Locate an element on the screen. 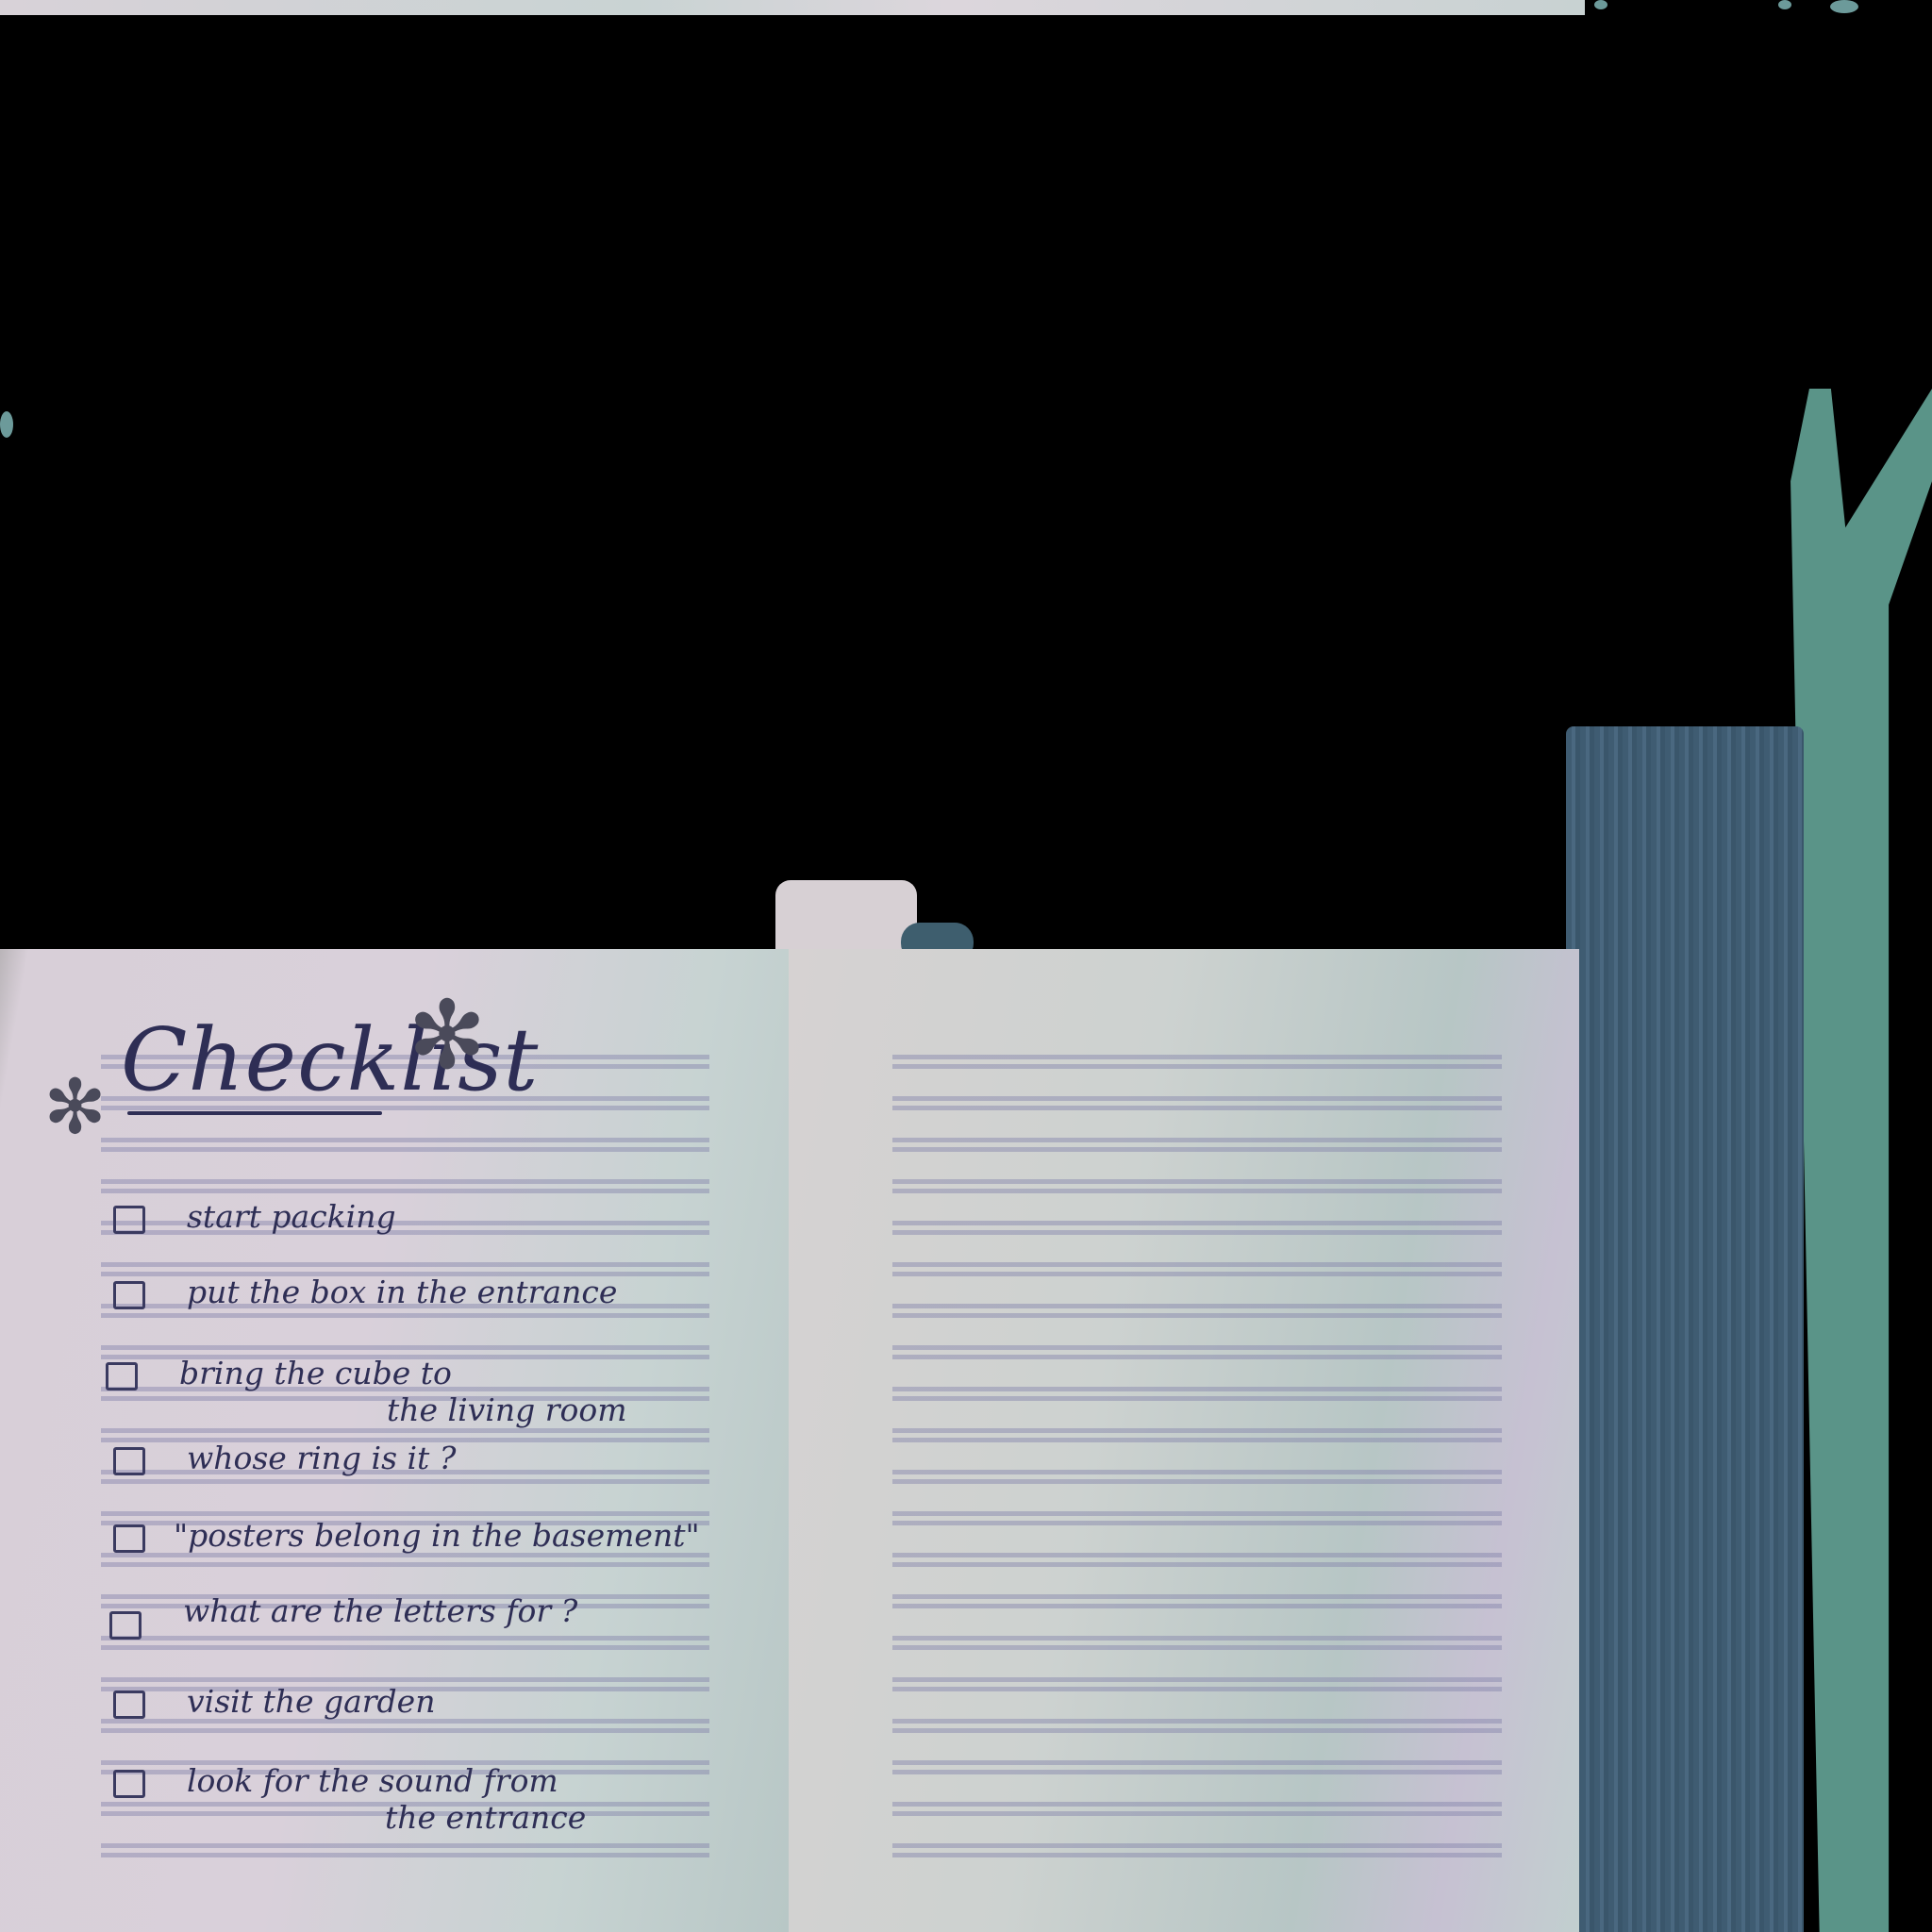  item-text: visit the garden is located at coordinates (312, 1701).